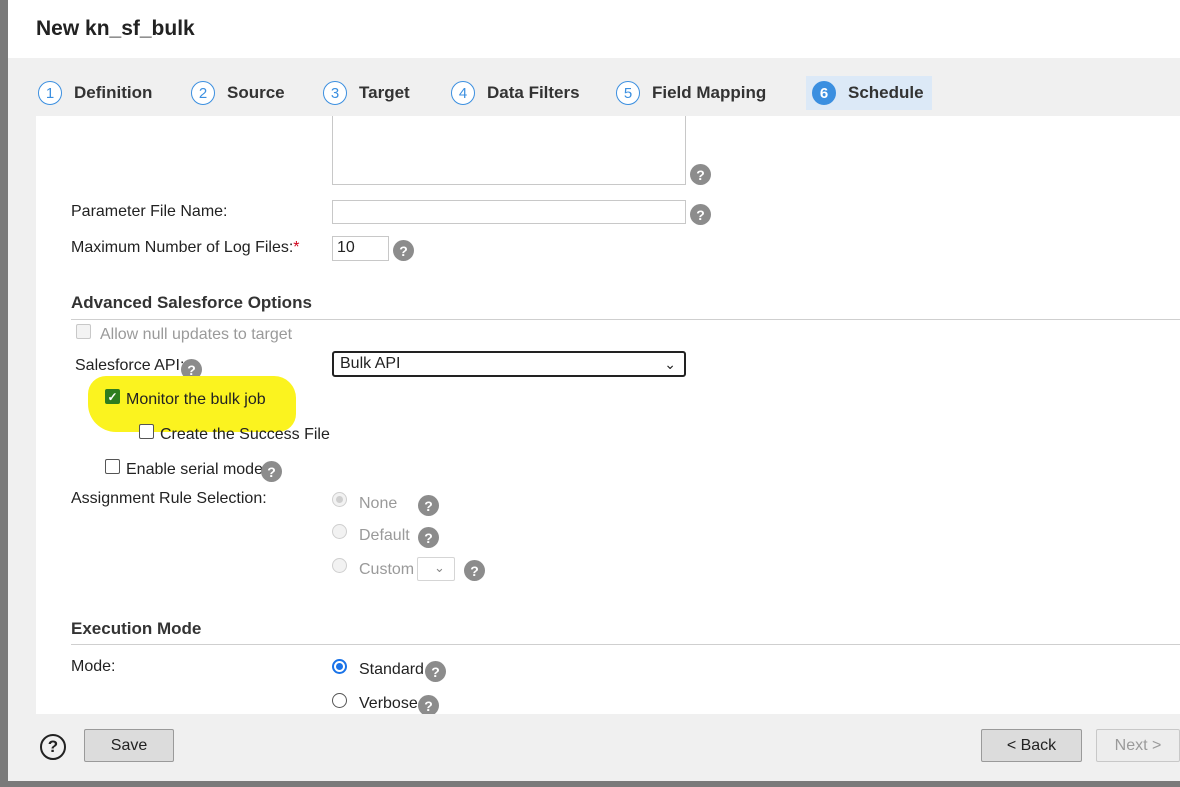  I want to click on allow-null-checkbox, so click(83, 331).